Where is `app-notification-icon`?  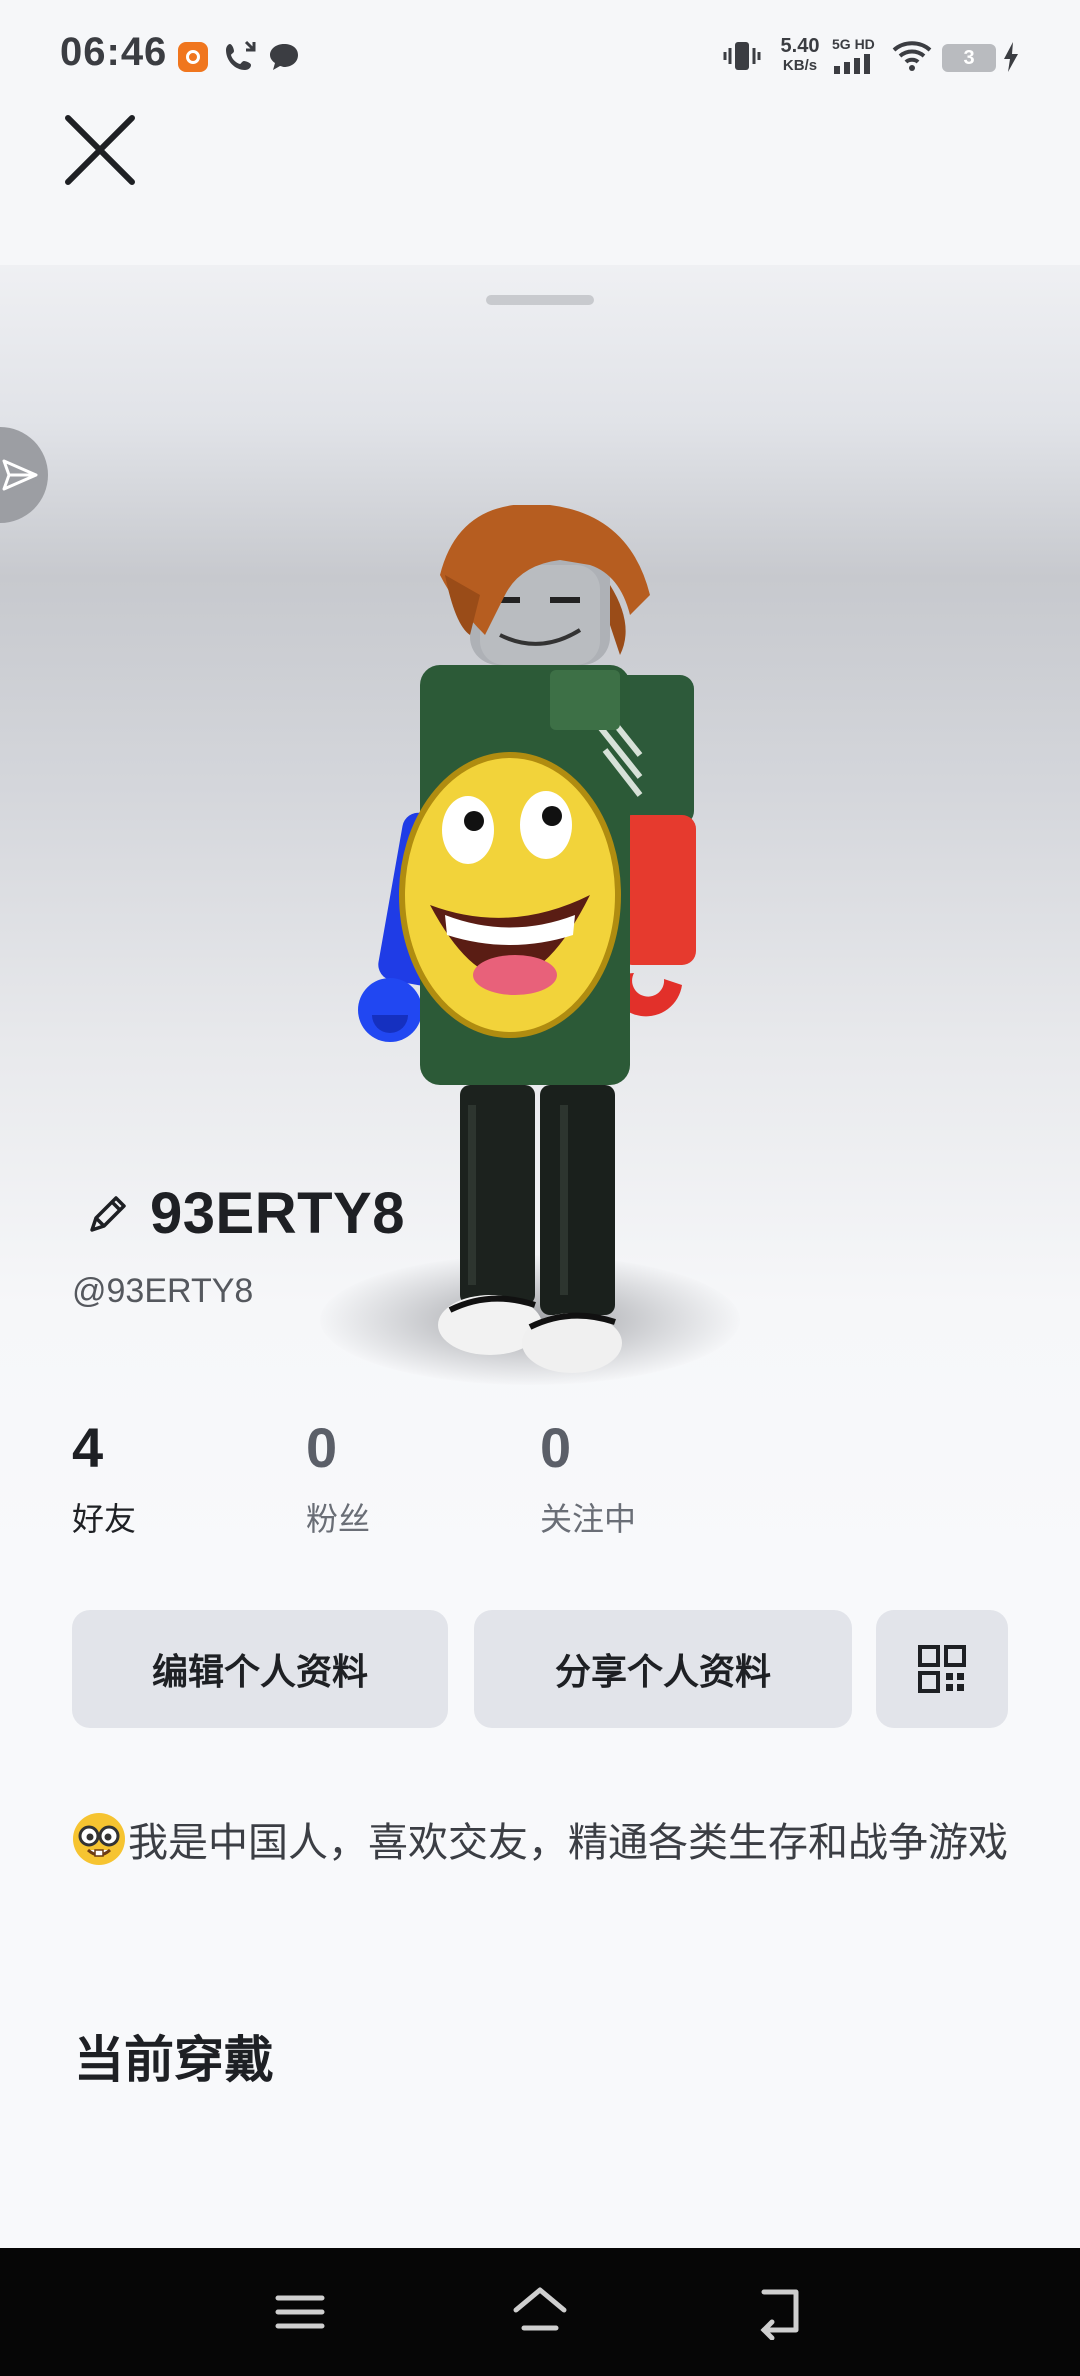
app-notification-icon is located at coordinates (193, 57).